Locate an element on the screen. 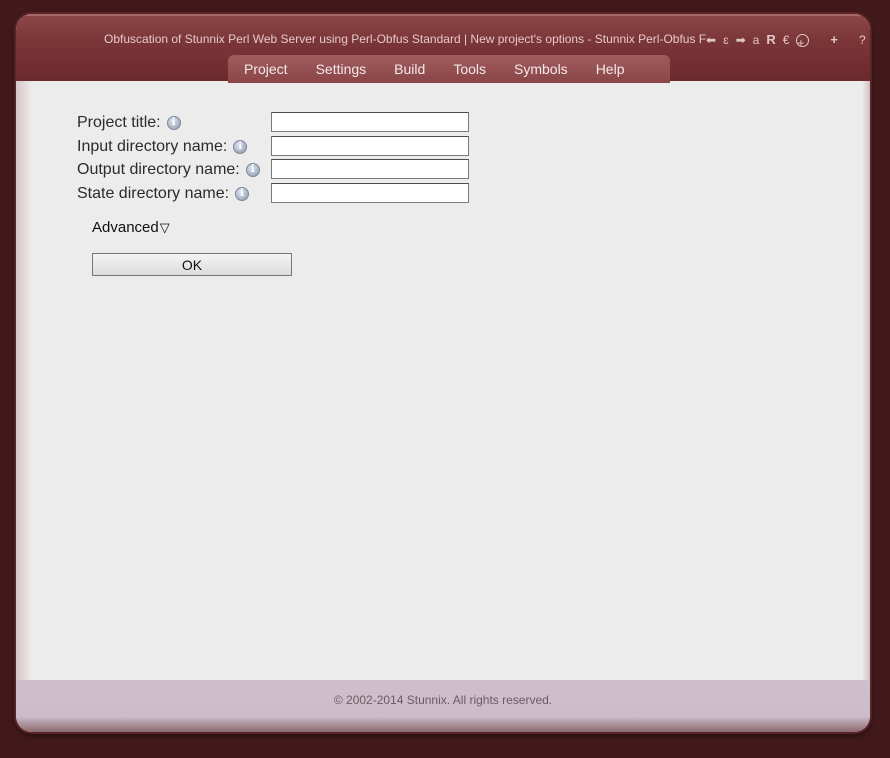  output-directory-label-group: Output directory name: i is located at coordinates (168, 170).